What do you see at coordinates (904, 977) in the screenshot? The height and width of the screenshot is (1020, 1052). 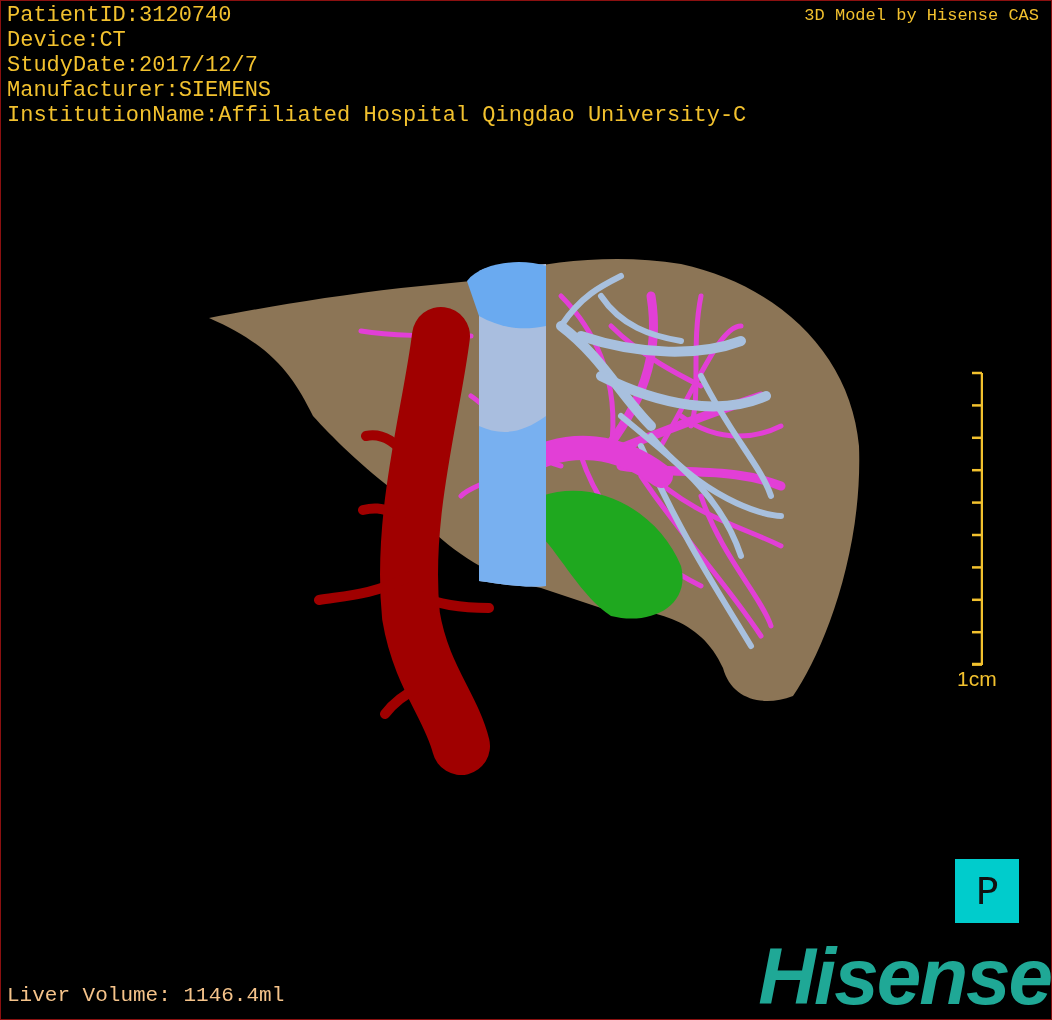 I see `brand-logo: Hisense` at bounding box center [904, 977].